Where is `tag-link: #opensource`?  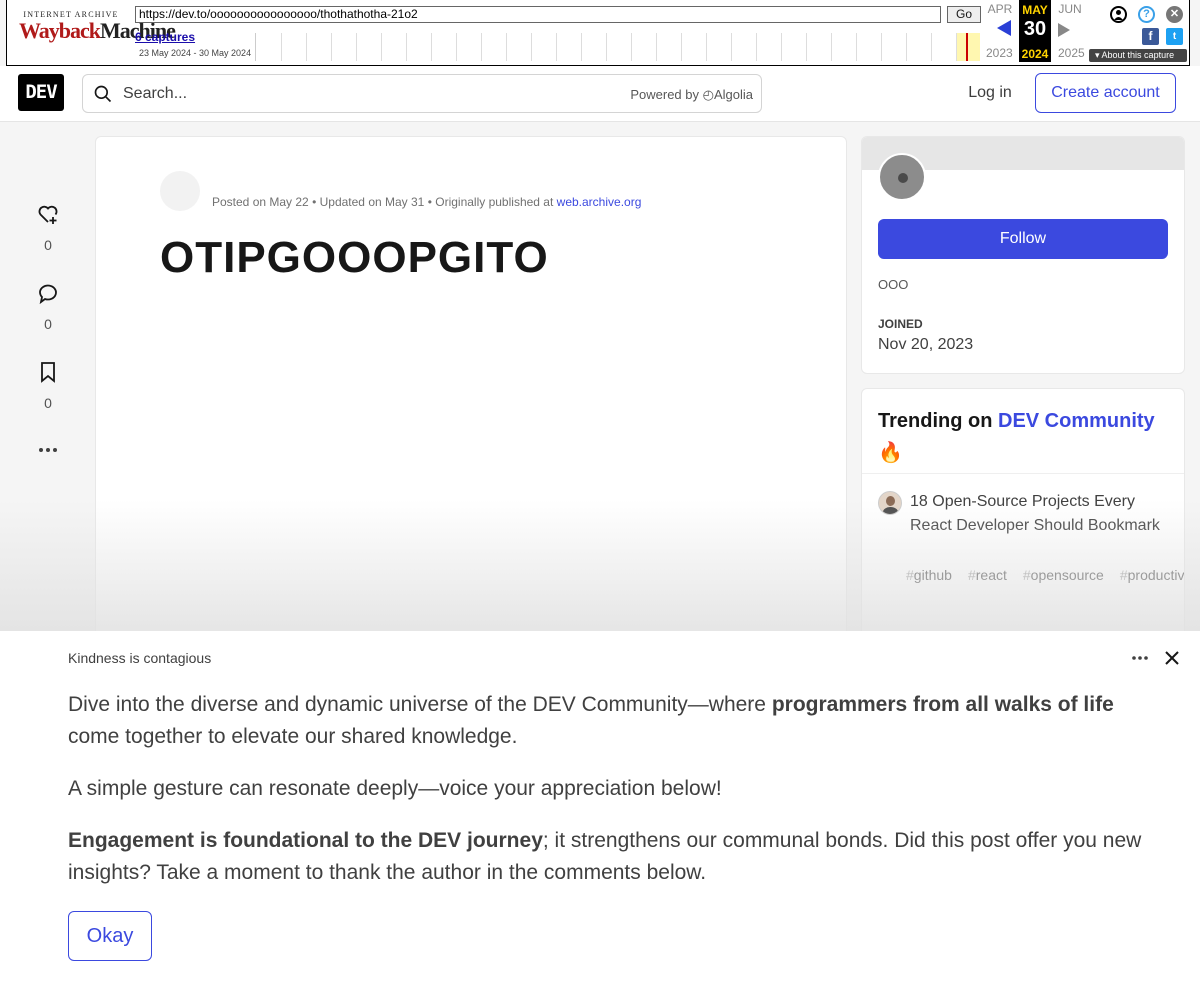 tag-link: #opensource is located at coordinates (1067, 575).